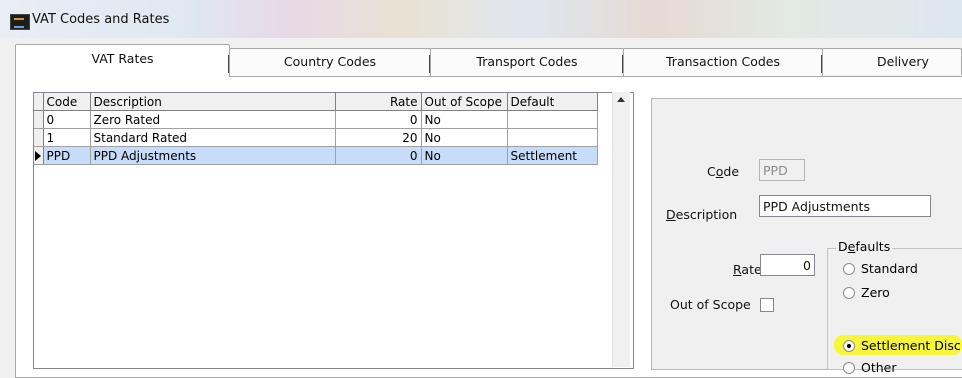 Image resolution: width=962 pixels, height=378 pixels. I want to click on table-row-selected: PPD PPD Adjustments 0 No Settlement, so click(316, 155).